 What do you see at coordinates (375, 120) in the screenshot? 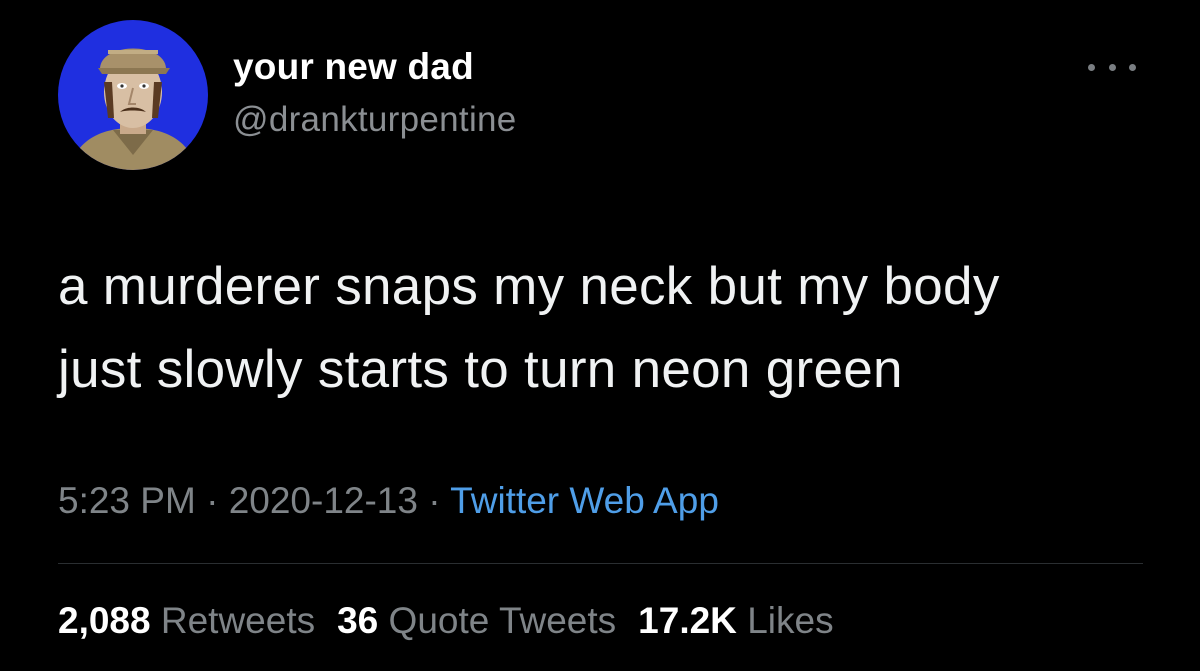
I see `author-handle: @drankturpentine` at bounding box center [375, 120].